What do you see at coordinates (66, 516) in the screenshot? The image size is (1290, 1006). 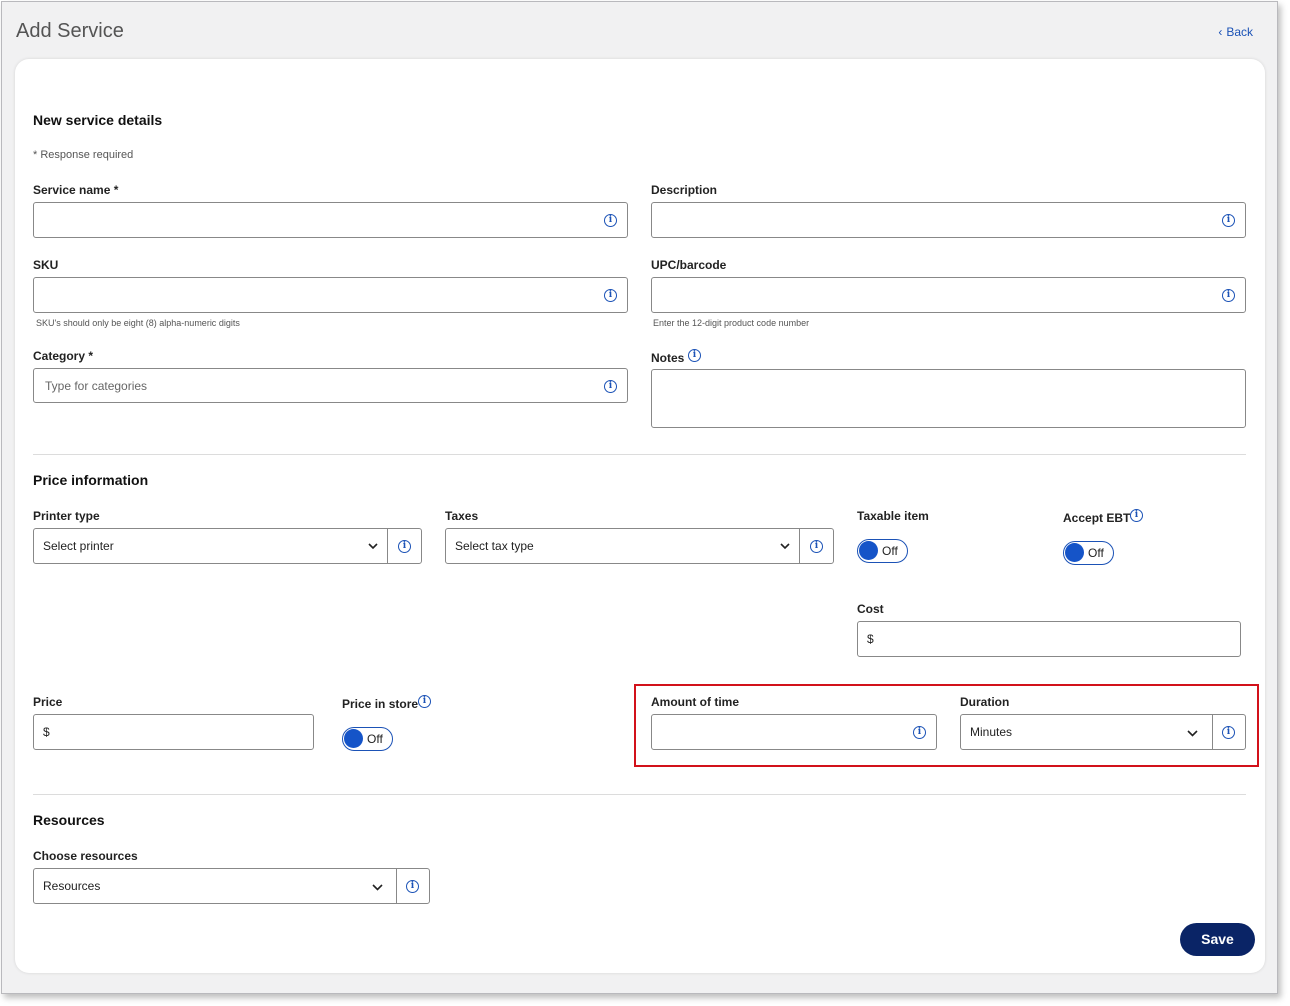 I see `printer-type-label: Printer type` at bounding box center [66, 516].